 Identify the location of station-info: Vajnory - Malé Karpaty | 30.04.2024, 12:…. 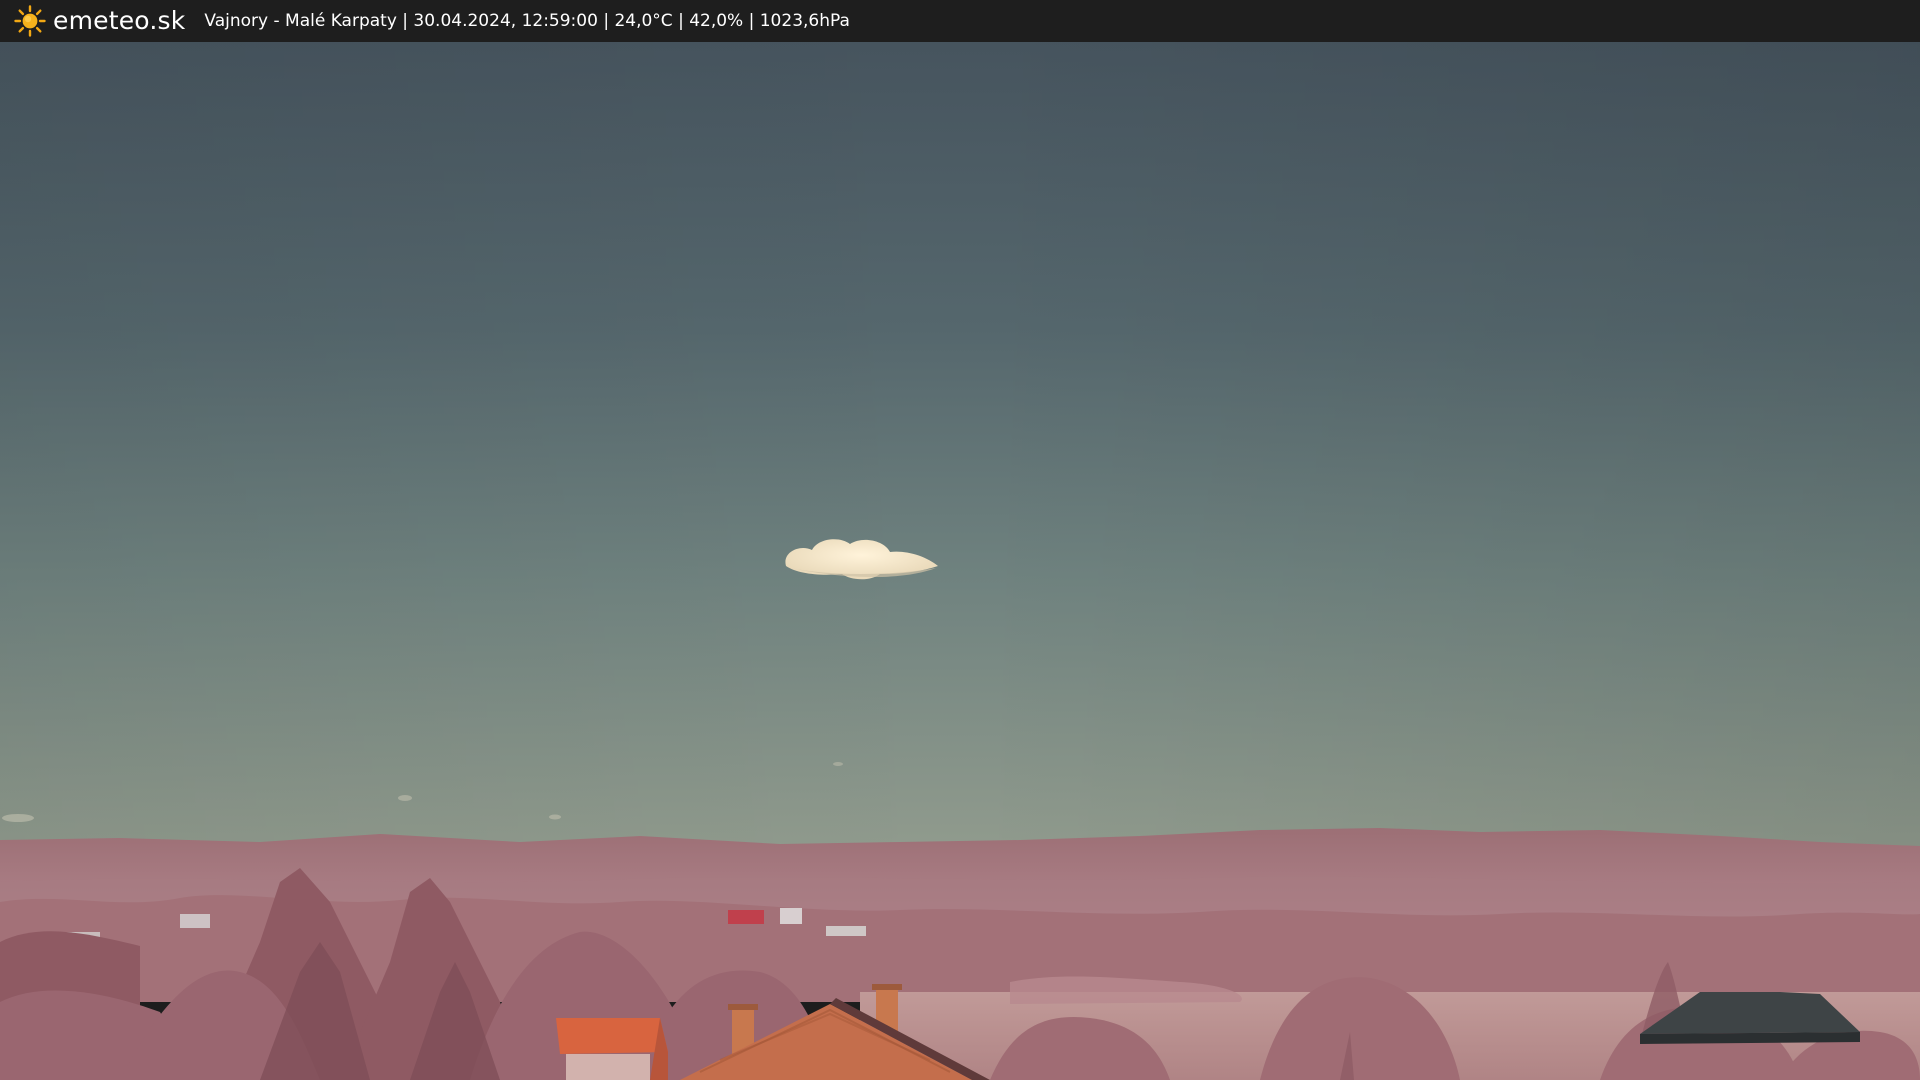
(527, 21).